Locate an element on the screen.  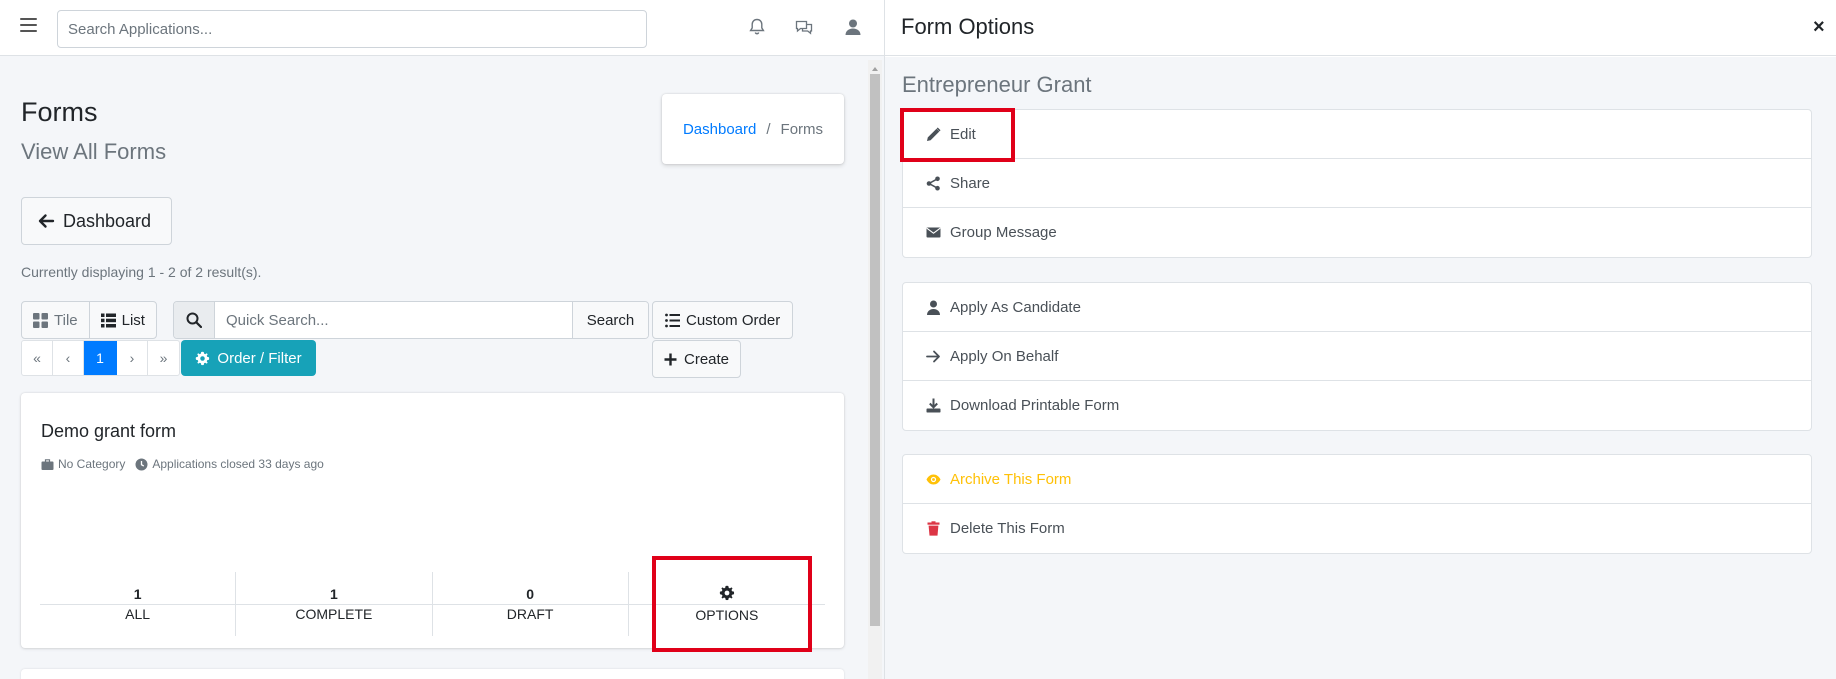
edit-option-label: Edit is located at coordinates (963, 134).